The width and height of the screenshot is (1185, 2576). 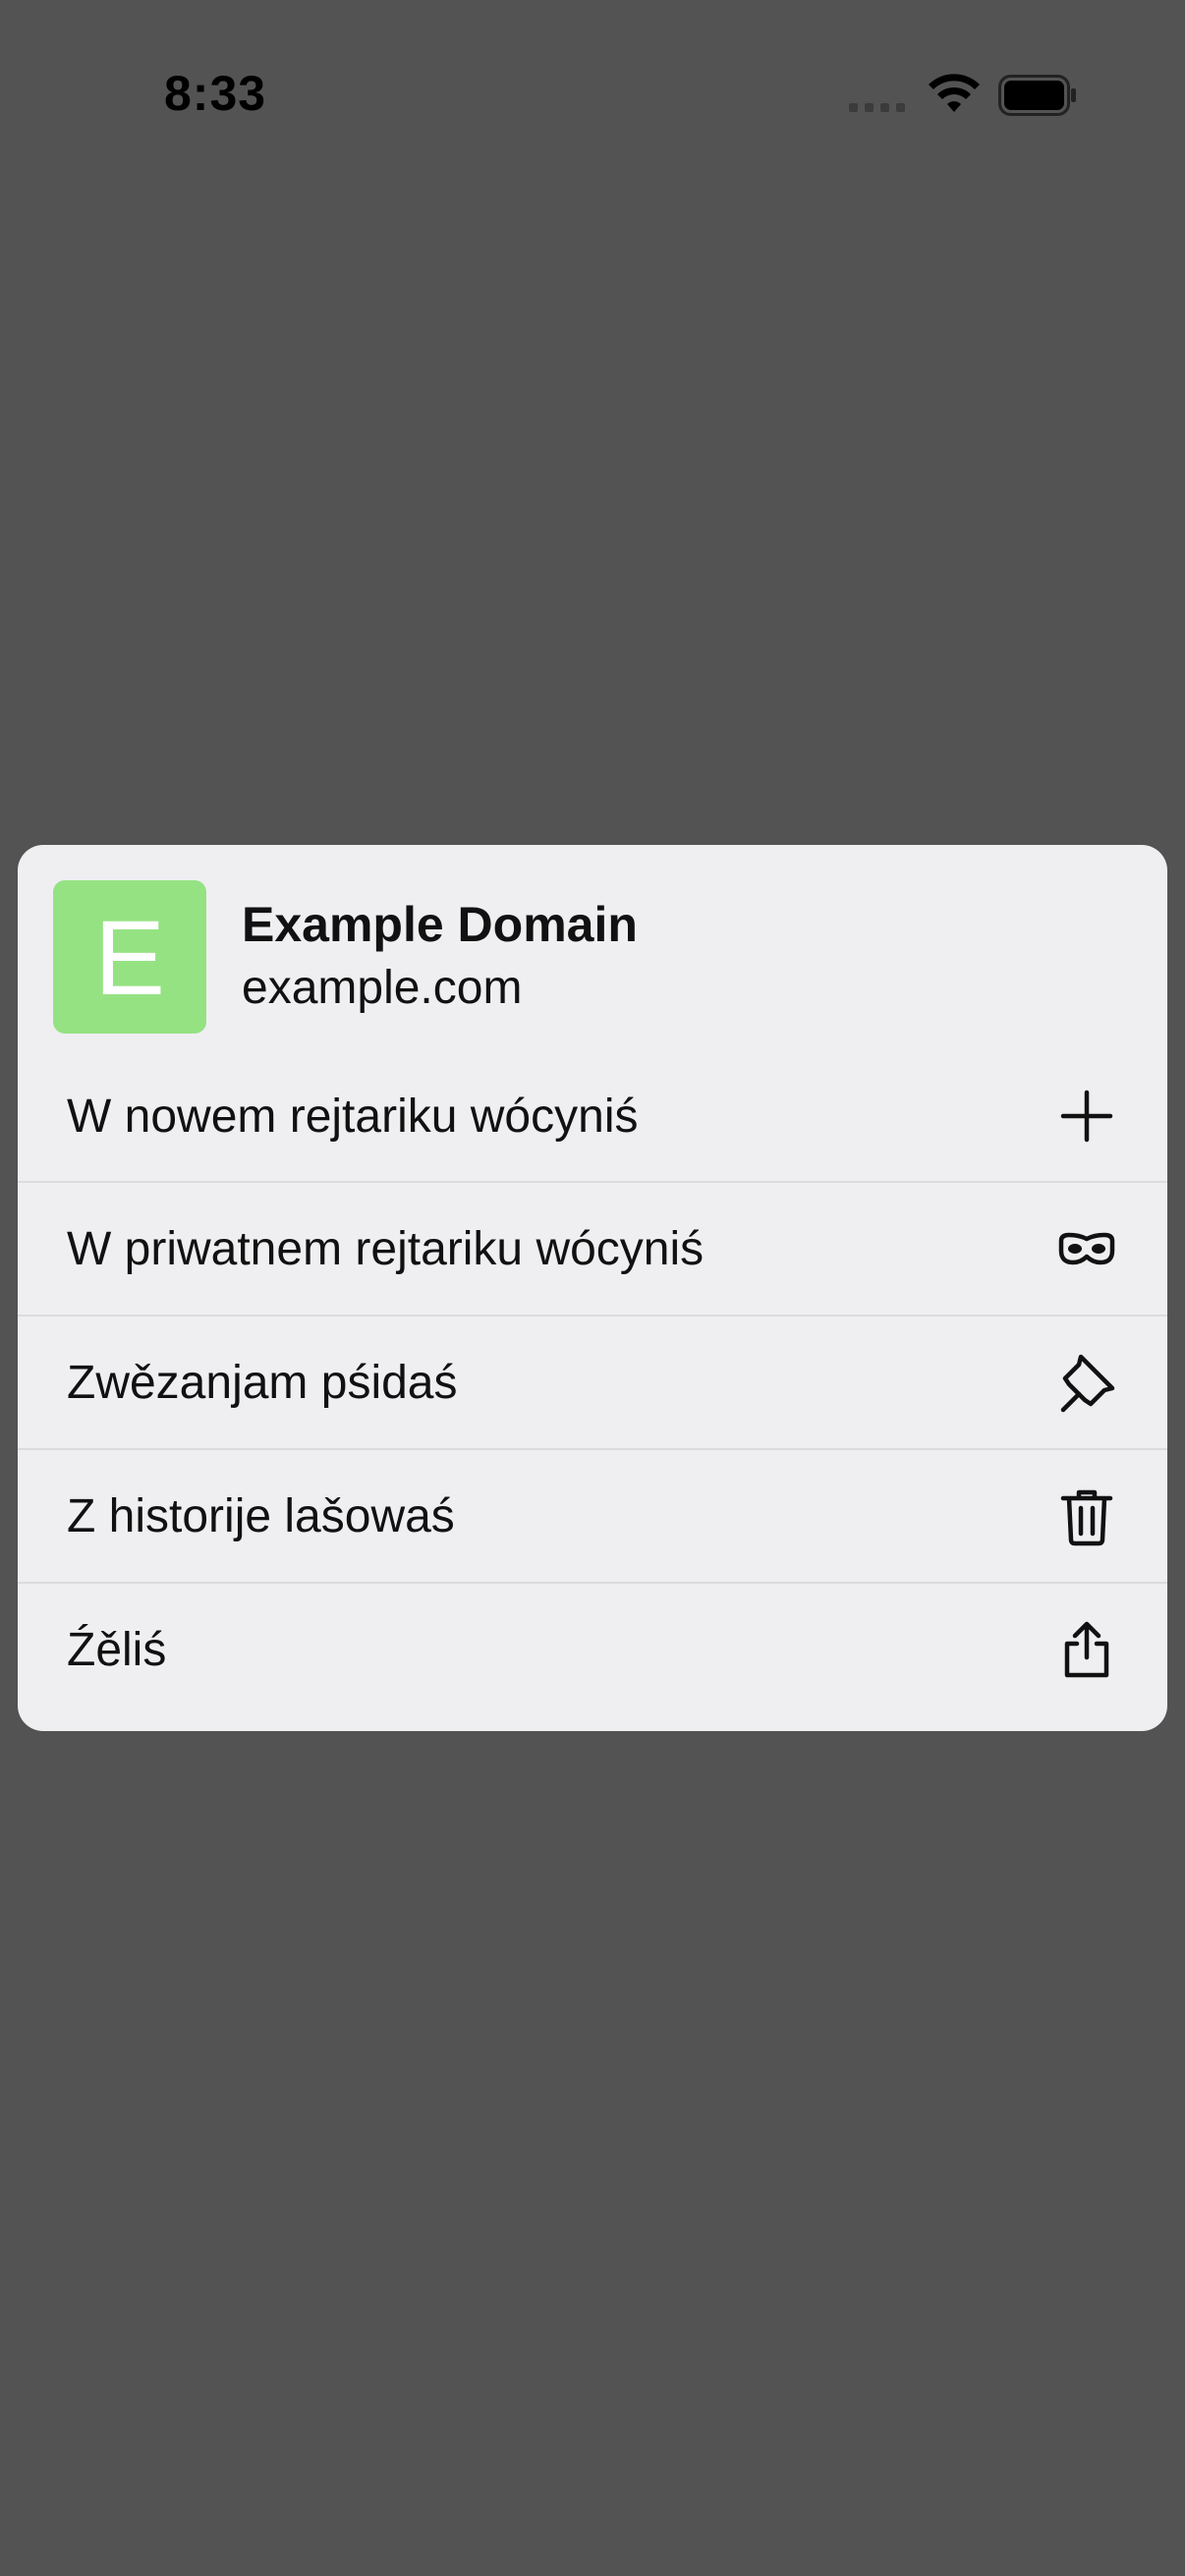 I want to click on plus-icon, so click(x=1087, y=1116).